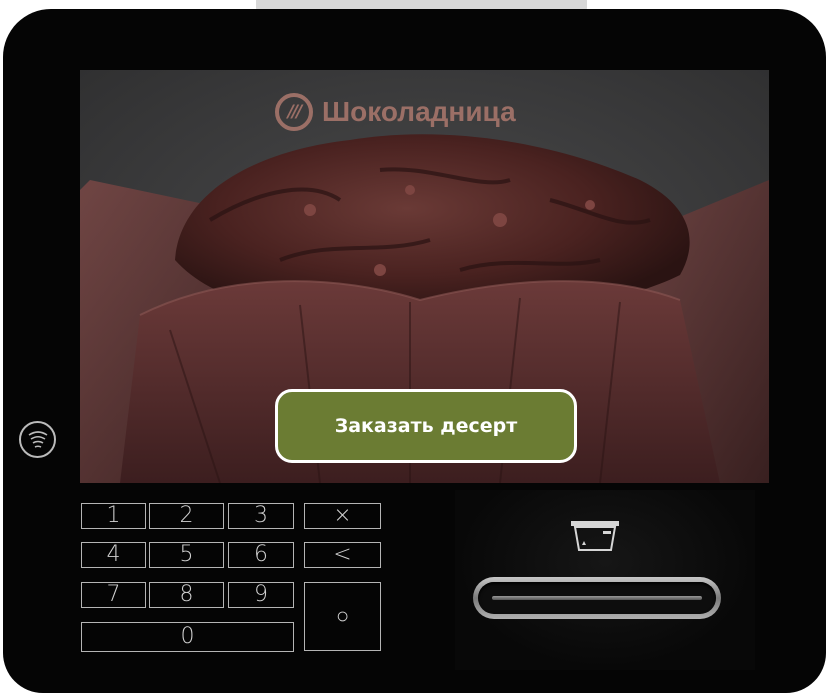  I want to click on key-2-label: 2, so click(186, 515).